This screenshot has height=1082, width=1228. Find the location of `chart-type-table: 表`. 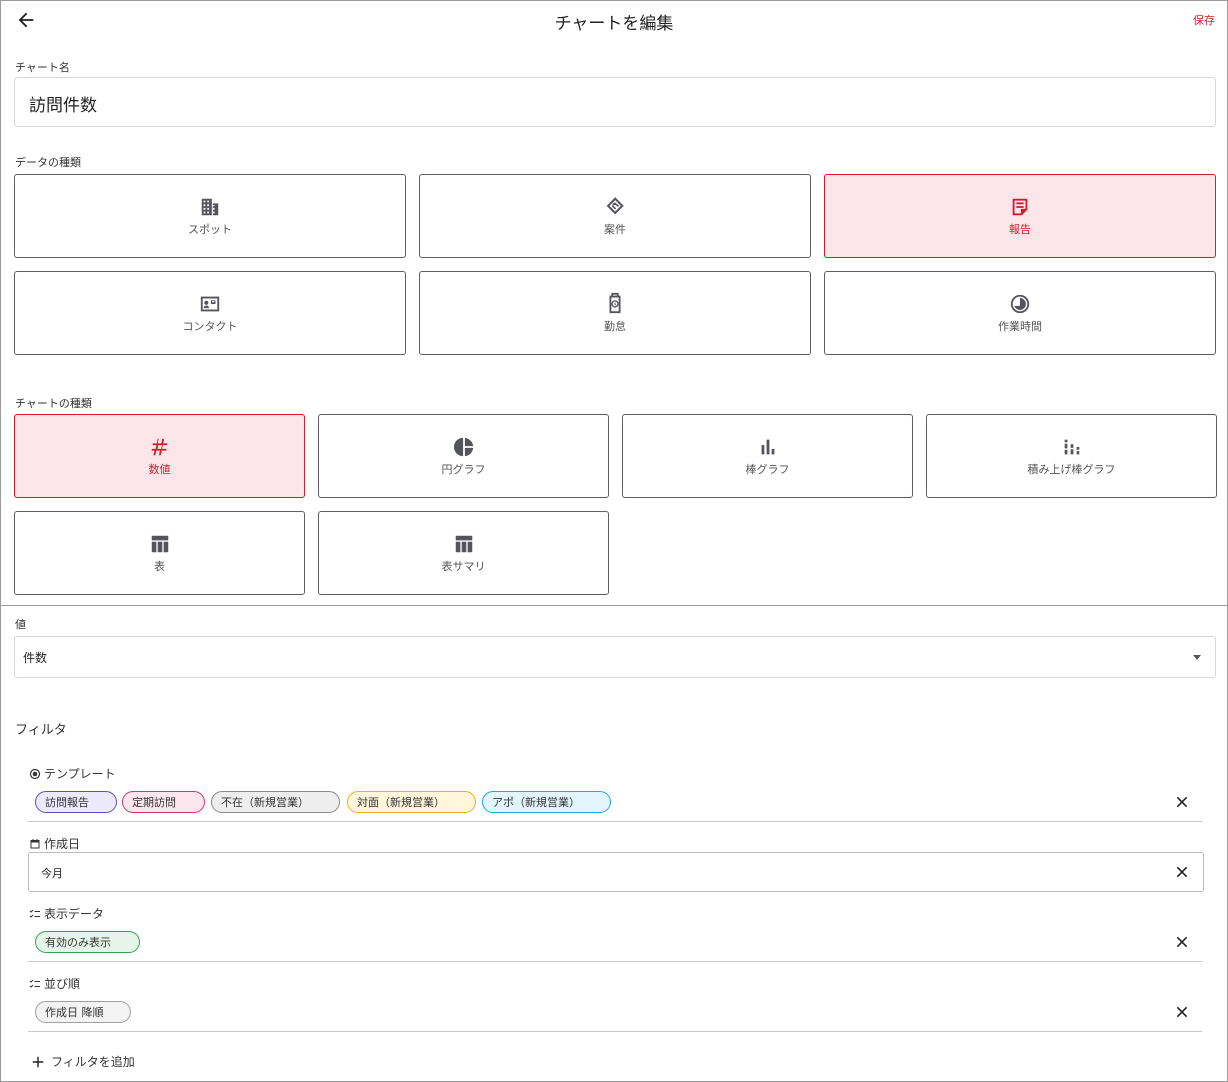

chart-type-table: 表 is located at coordinates (159, 553).